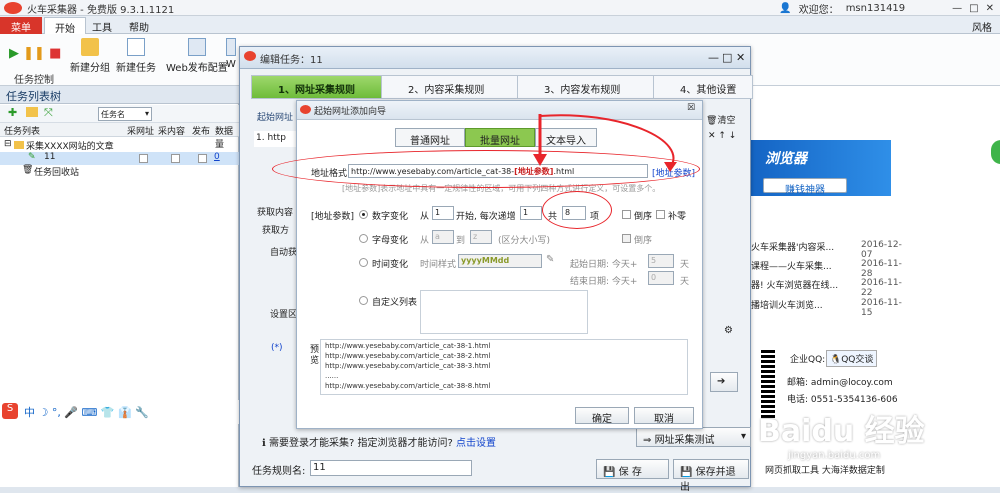  I want to click on tree-row: ⊟ 采集XXXX网站的文章, so click(119, 145).